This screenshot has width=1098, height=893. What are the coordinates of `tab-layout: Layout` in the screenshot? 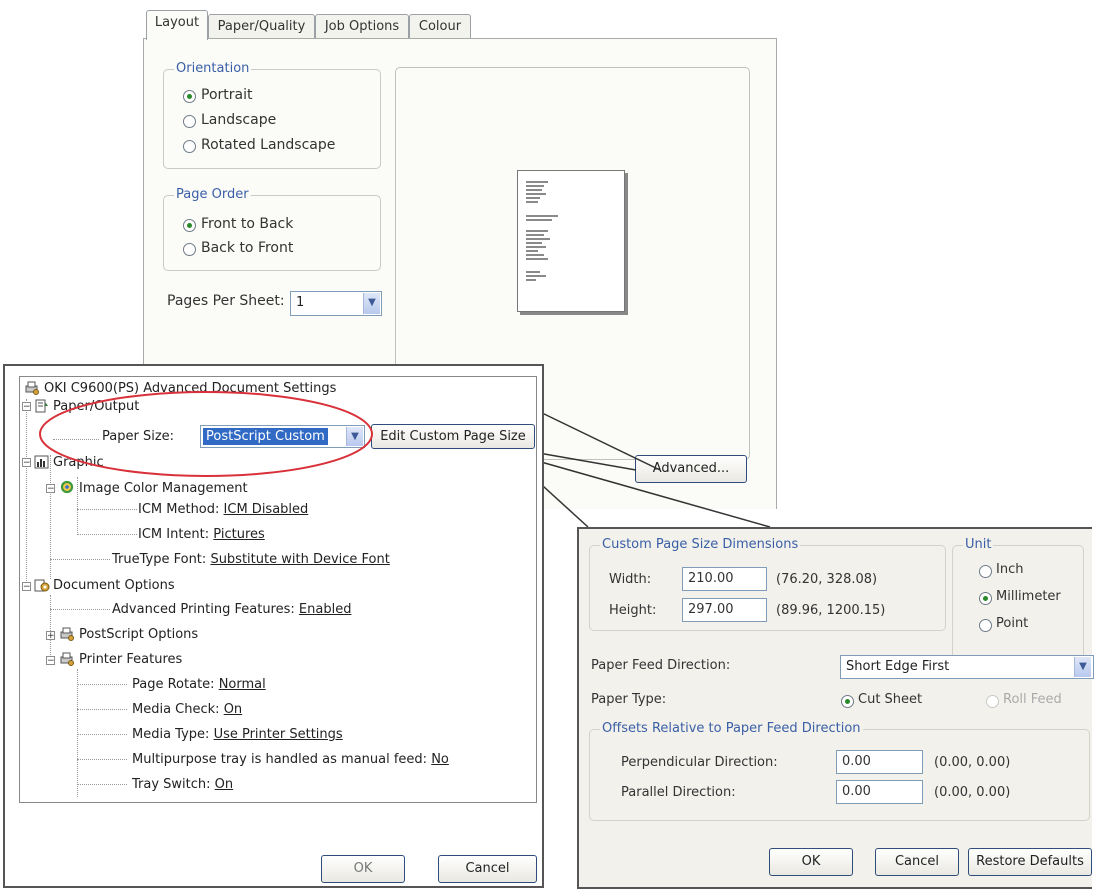 It's located at (177, 25).